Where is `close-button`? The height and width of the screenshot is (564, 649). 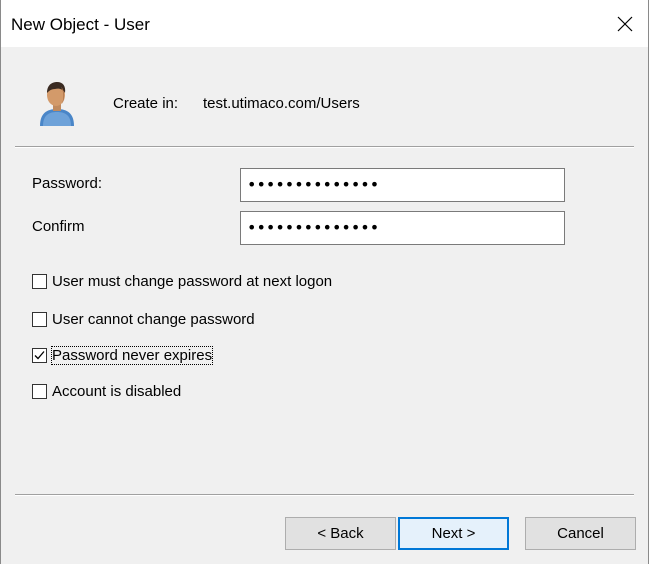 close-button is located at coordinates (625, 23).